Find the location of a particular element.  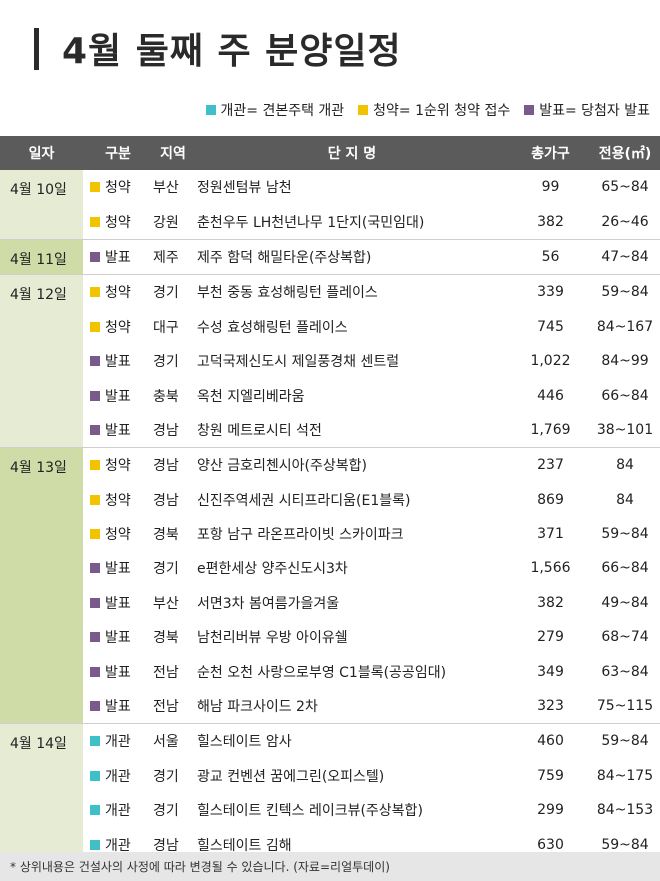

type-cell: 개관 is located at coordinates (118, 810).